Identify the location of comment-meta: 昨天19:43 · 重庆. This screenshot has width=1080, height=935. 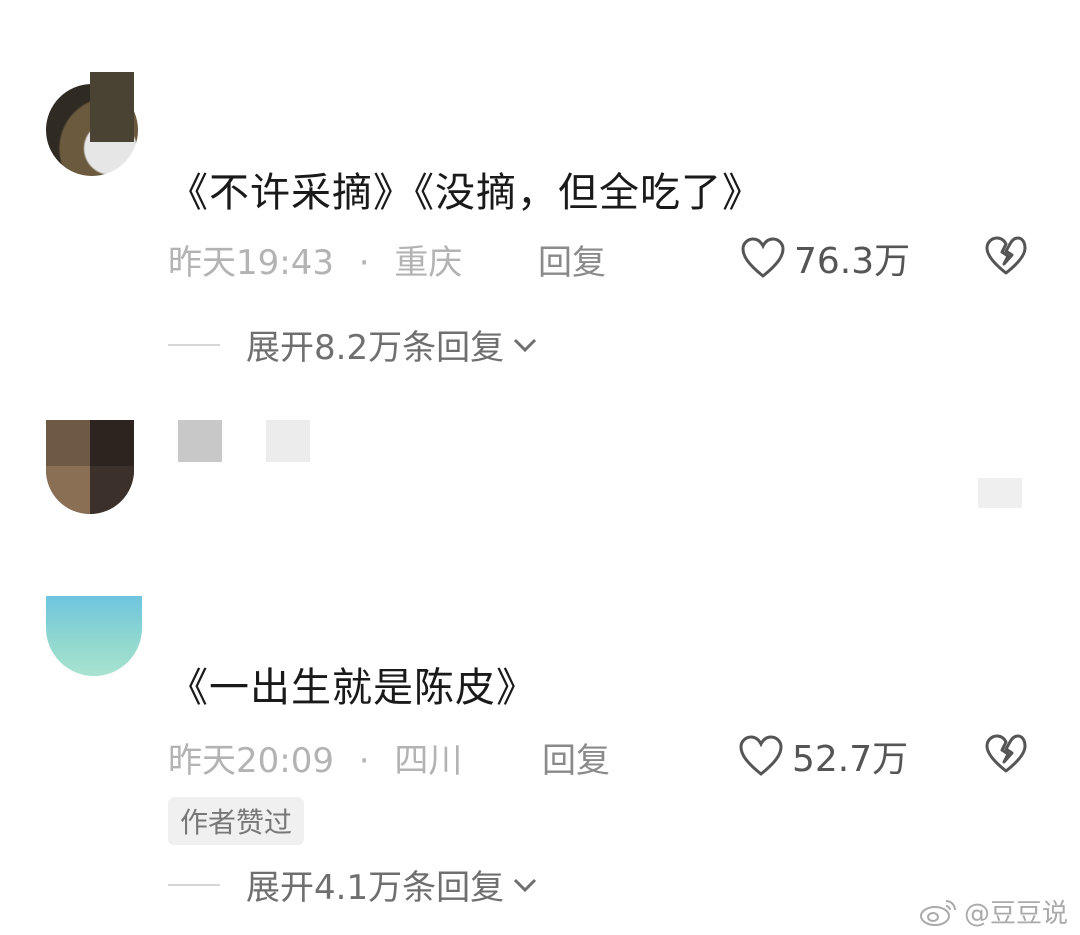
(315, 259).